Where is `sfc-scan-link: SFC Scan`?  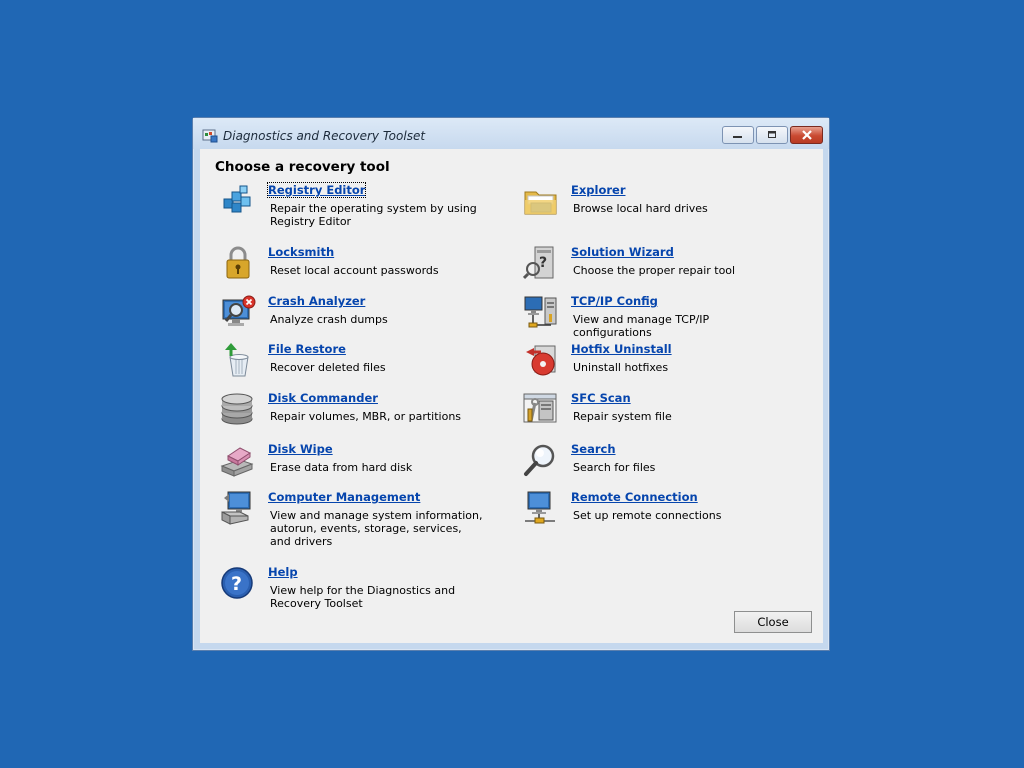
sfc-scan-link: SFC Scan is located at coordinates (601, 398).